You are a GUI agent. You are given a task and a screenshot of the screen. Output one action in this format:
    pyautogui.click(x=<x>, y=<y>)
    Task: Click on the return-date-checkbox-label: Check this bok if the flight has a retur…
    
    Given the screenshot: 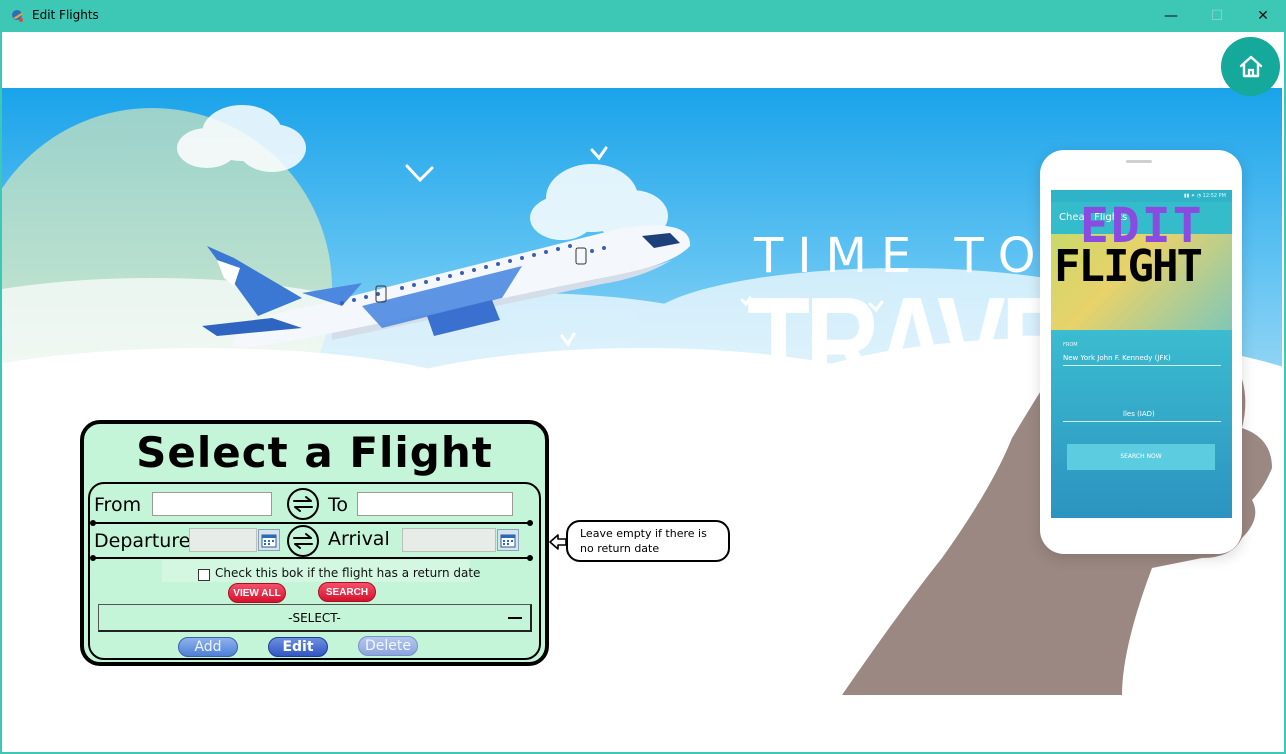 What is the action you would take?
    pyautogui.click(x=348, y=573)
    